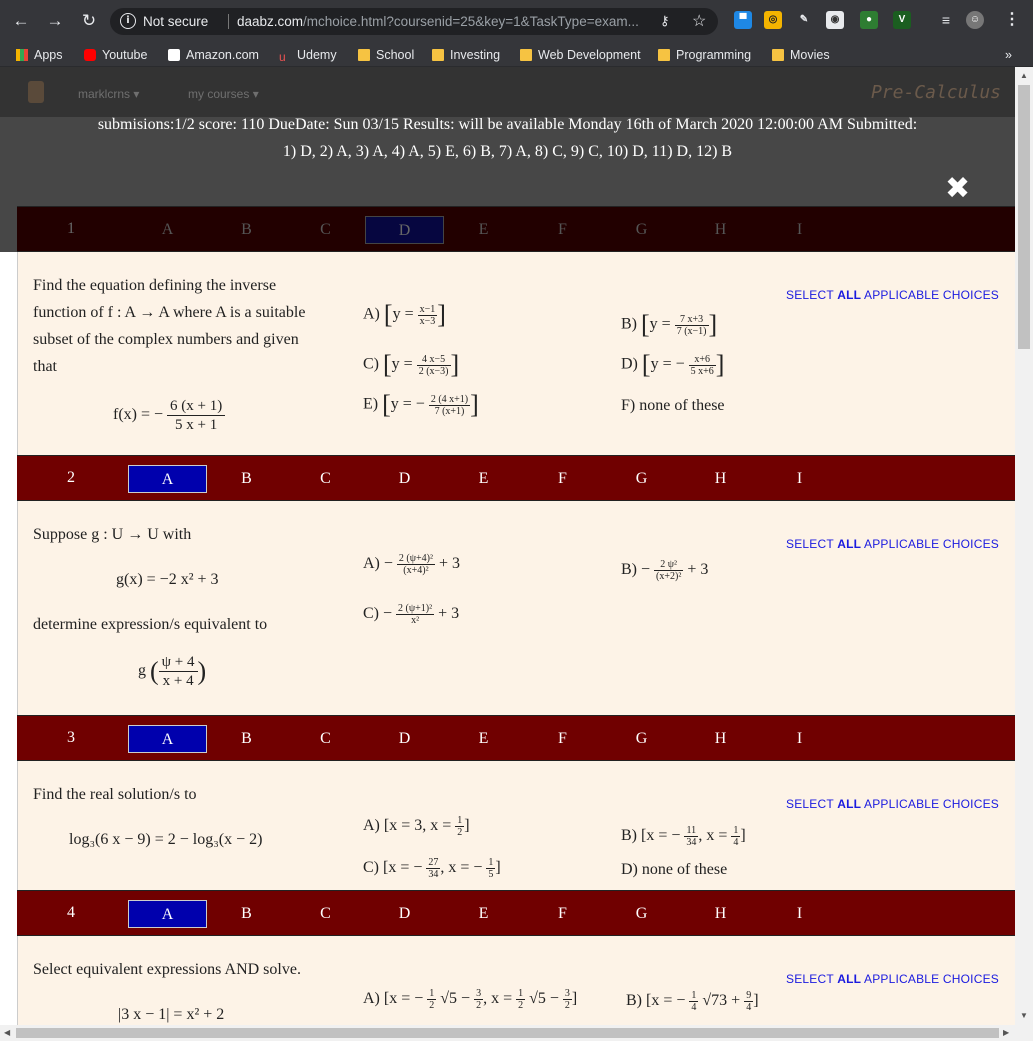 Image resolution: width=1033 pixels, height=1041 pixels. I want to click on scroll-right-icon: ▶, so click(1006, 1032).